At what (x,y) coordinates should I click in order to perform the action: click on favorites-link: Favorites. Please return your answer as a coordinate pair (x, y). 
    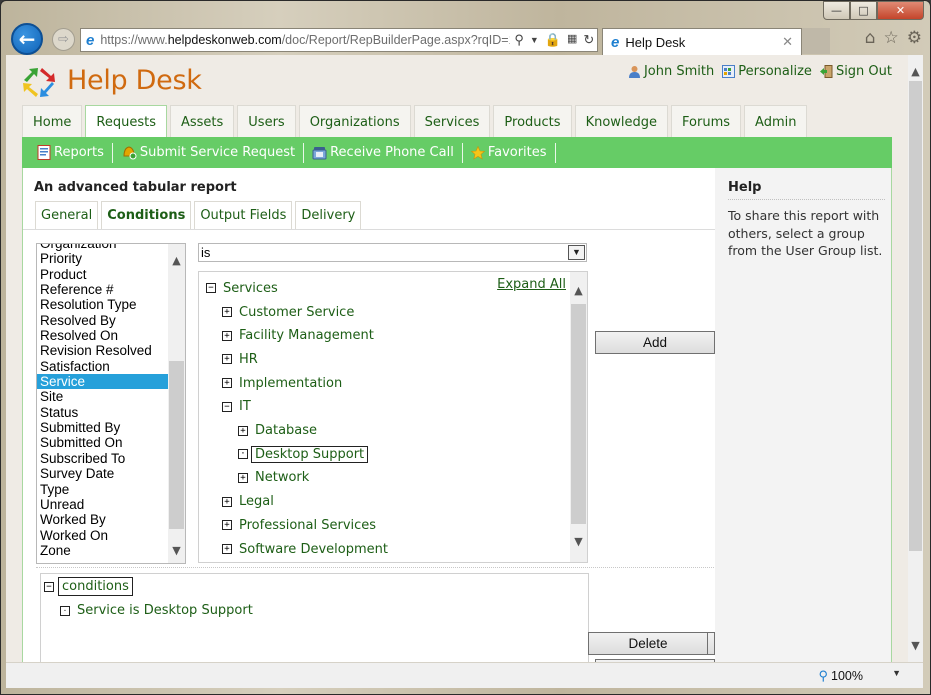
    Looking at the image, I should click on (509, 152).